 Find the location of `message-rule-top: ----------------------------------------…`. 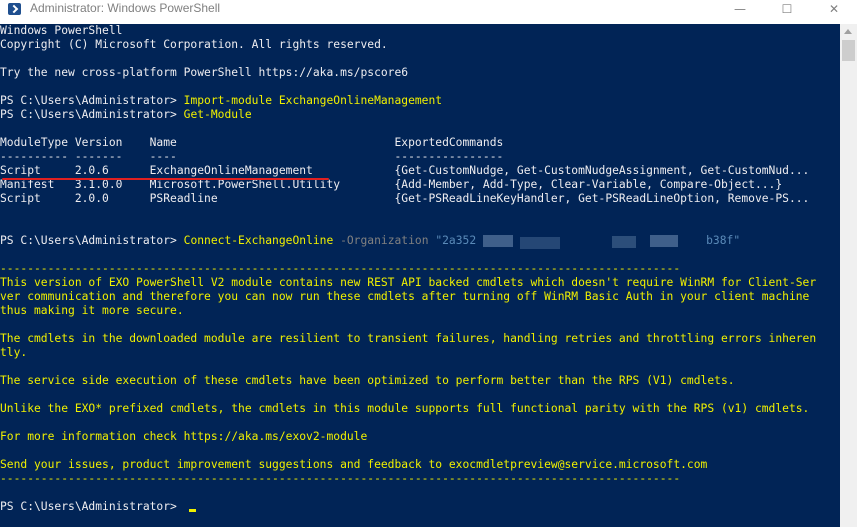

message-rule-top: ----------------------------------------… is located at coordinates (340, 268).